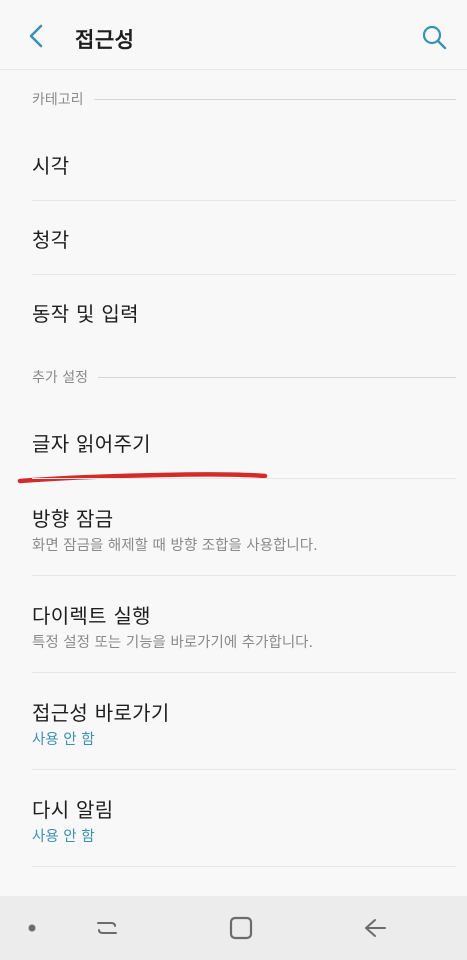 This screenshot has width=467, height=960. I want to click on section-header-category: 카테고리, so click(244, 99).